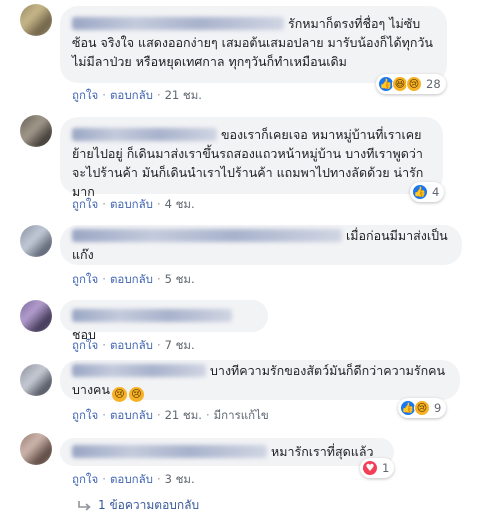 This screenshot has height=517, width=483. I want to click on edited-label: มีการแก้ไข, so click(241, 416).